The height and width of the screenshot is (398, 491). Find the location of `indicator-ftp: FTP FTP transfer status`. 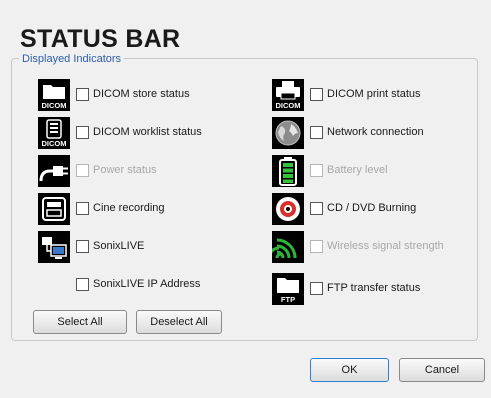

indicator-ftp: FTP FTP transfer status is located at coordinates (377, 289).